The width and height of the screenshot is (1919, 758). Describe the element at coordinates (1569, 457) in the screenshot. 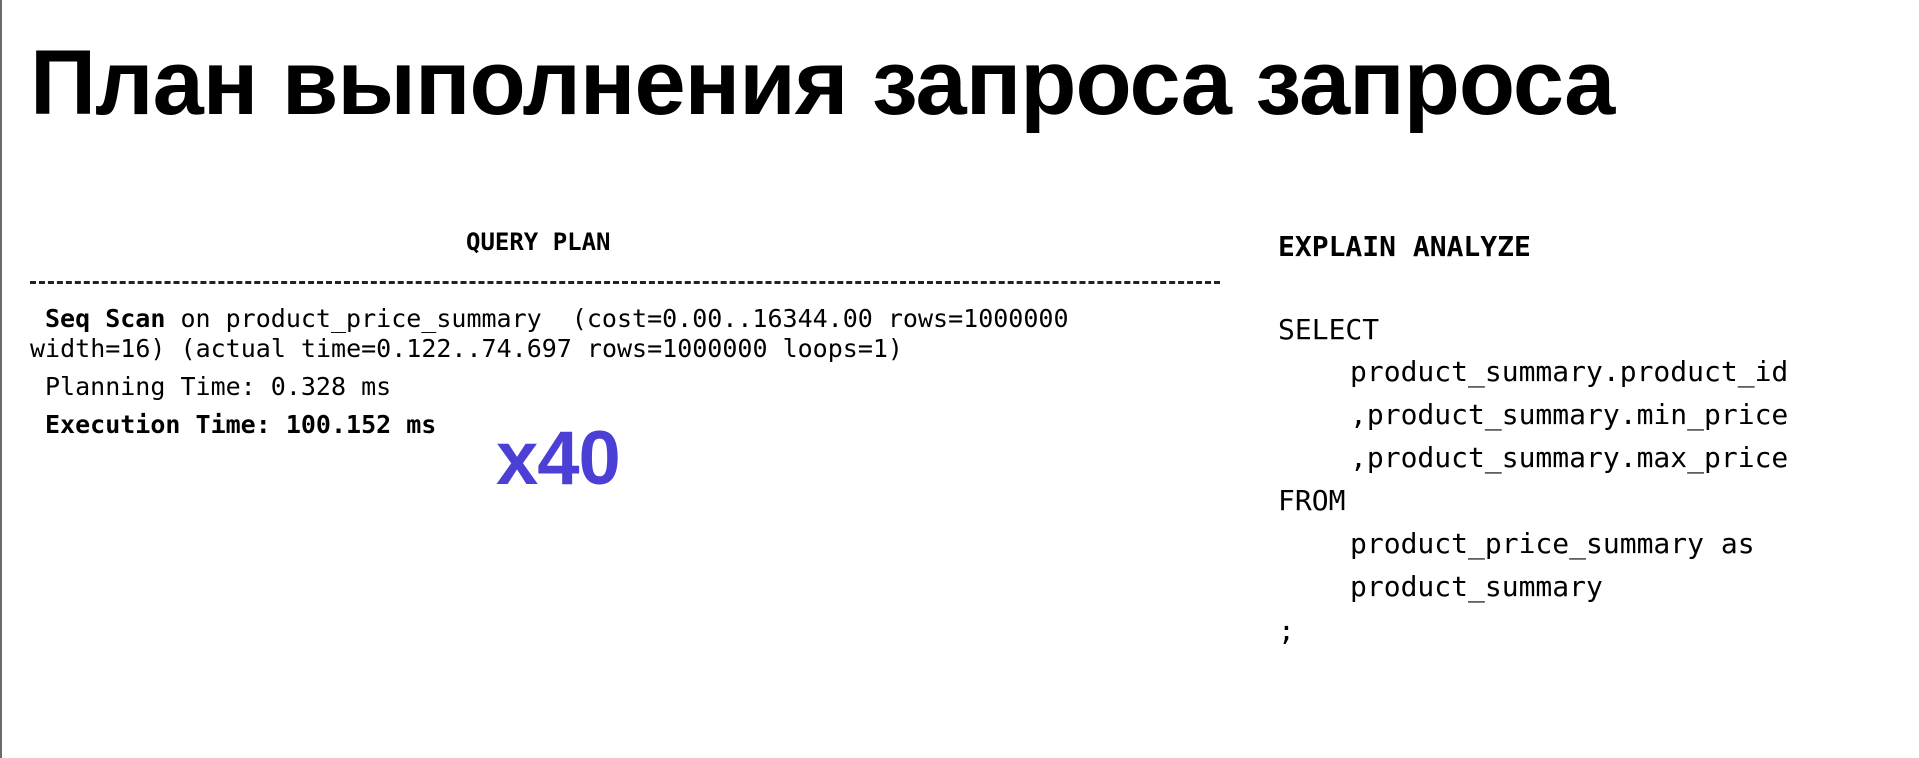

I see `sql-line: ,product_summary.max_price` at that location.